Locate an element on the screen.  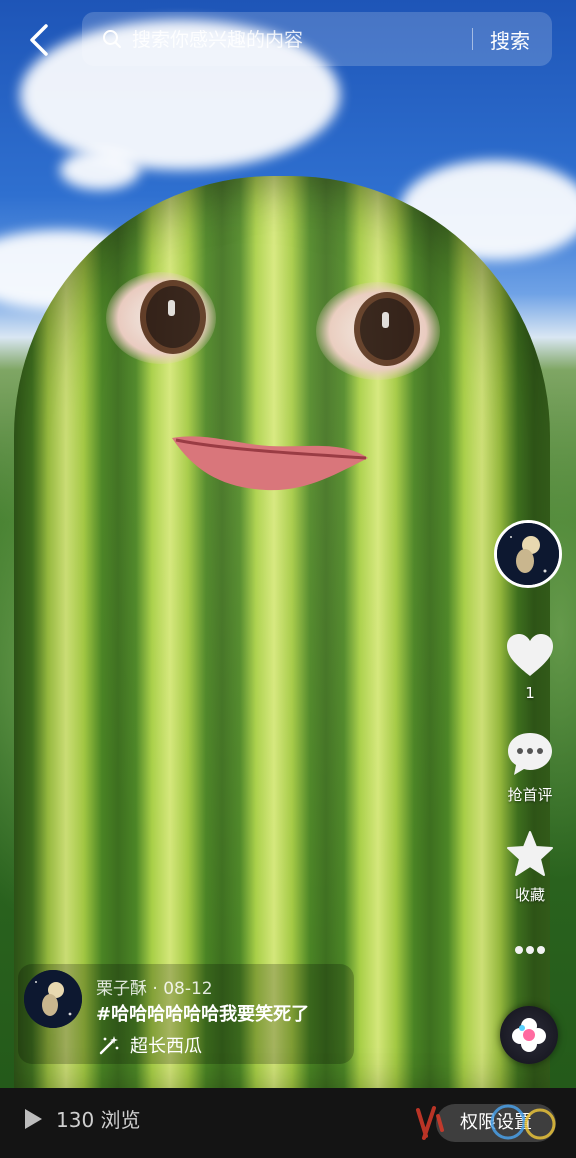
effect-tag-label: 超长西瓜 is located at coordinates (166, 1046).